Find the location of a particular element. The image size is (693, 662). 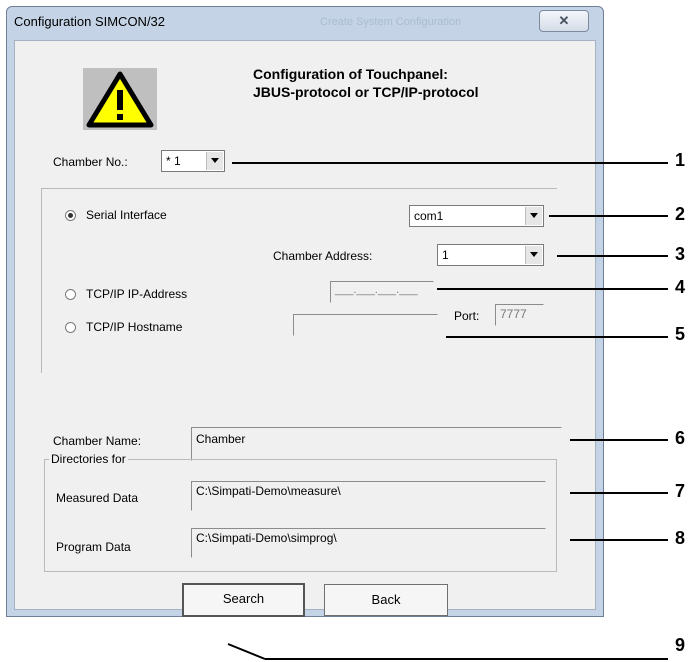

serial-interface-radio is located at coordinates (70, 215).